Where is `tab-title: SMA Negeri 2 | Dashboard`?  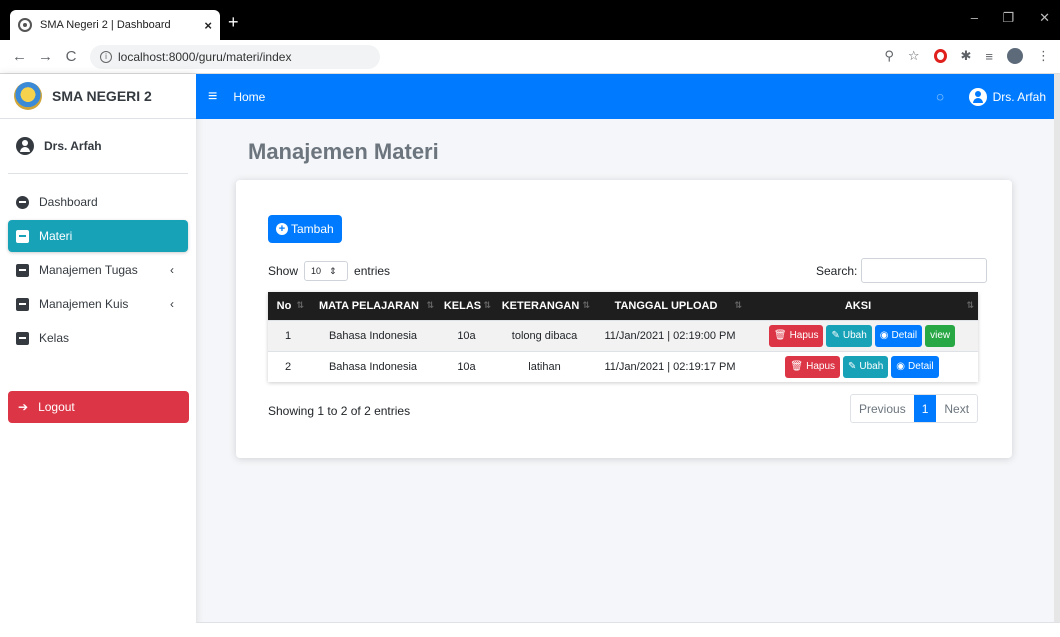 tab-title: SMA Negeri 2 | Dashboard is located at coordinates (105, 25).